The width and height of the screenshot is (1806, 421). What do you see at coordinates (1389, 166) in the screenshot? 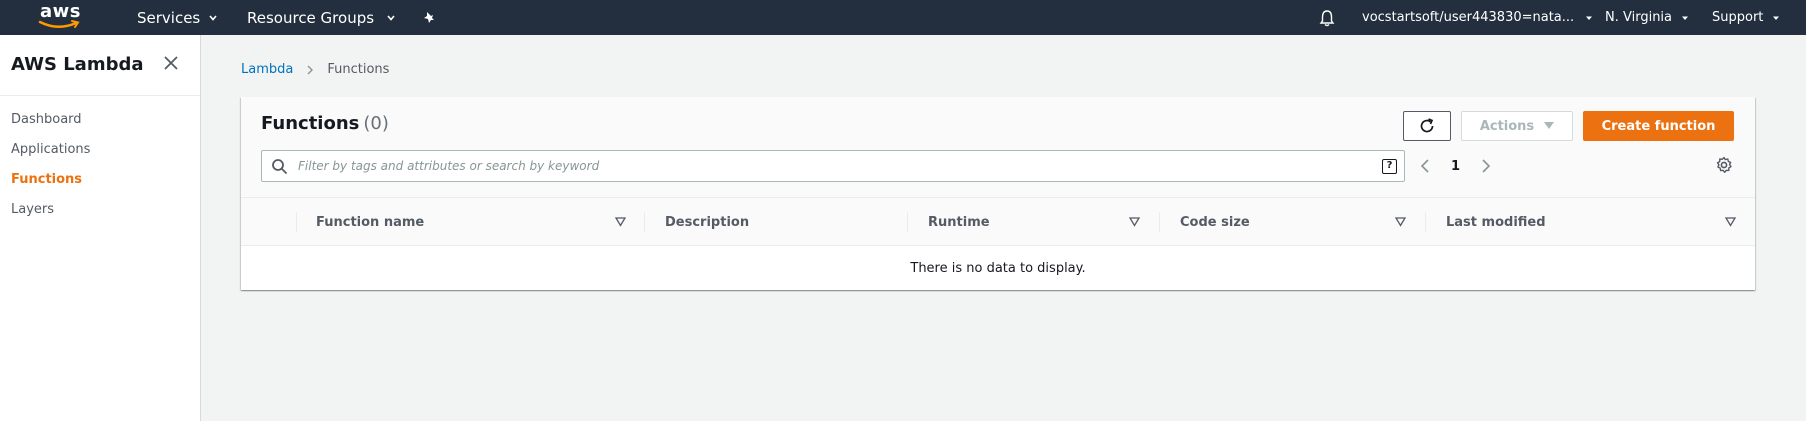
I see `help-icon: ?` at bounding box center [1389, 166].